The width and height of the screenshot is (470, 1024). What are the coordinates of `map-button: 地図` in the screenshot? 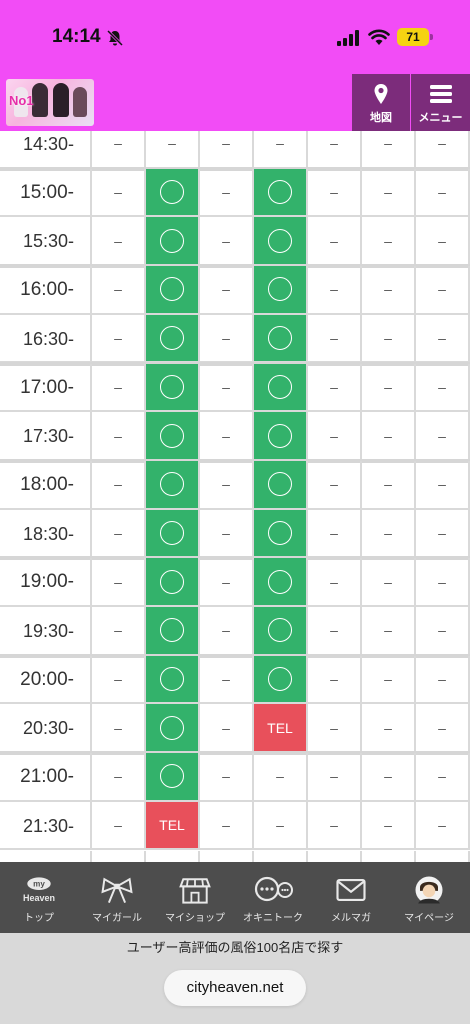 It's located at (381, 102).